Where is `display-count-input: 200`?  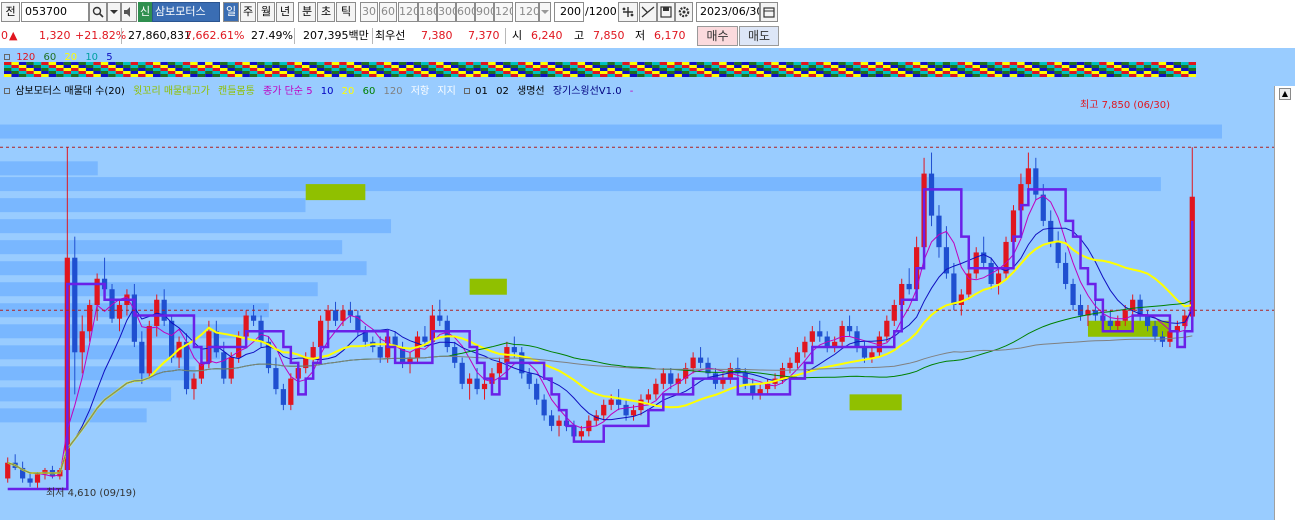
display-count-input: 200 is located at coordinates (569, 12).